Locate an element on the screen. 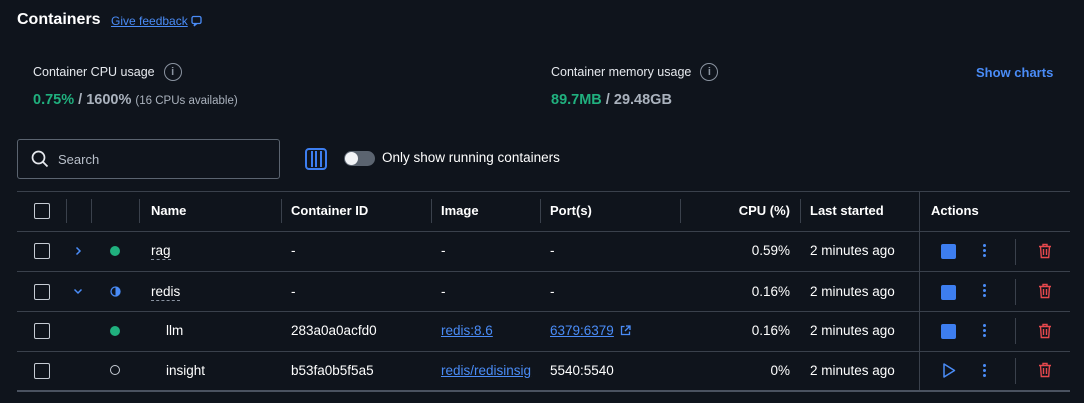  running-only-toggle is located at coordinates (359, 158).